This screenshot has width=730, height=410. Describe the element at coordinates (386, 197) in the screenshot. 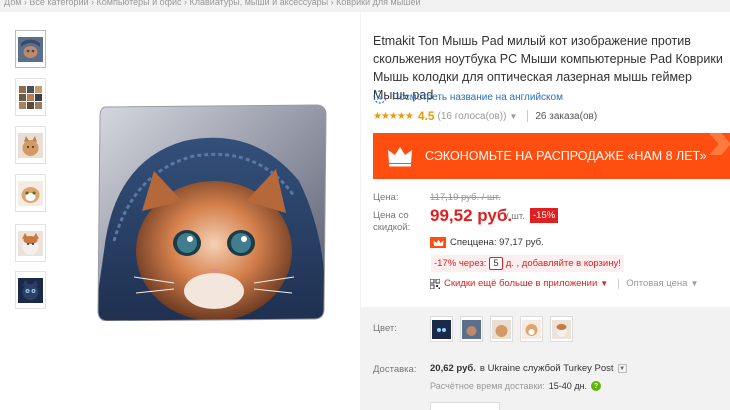

I see `price-label: Цена:` at that location.